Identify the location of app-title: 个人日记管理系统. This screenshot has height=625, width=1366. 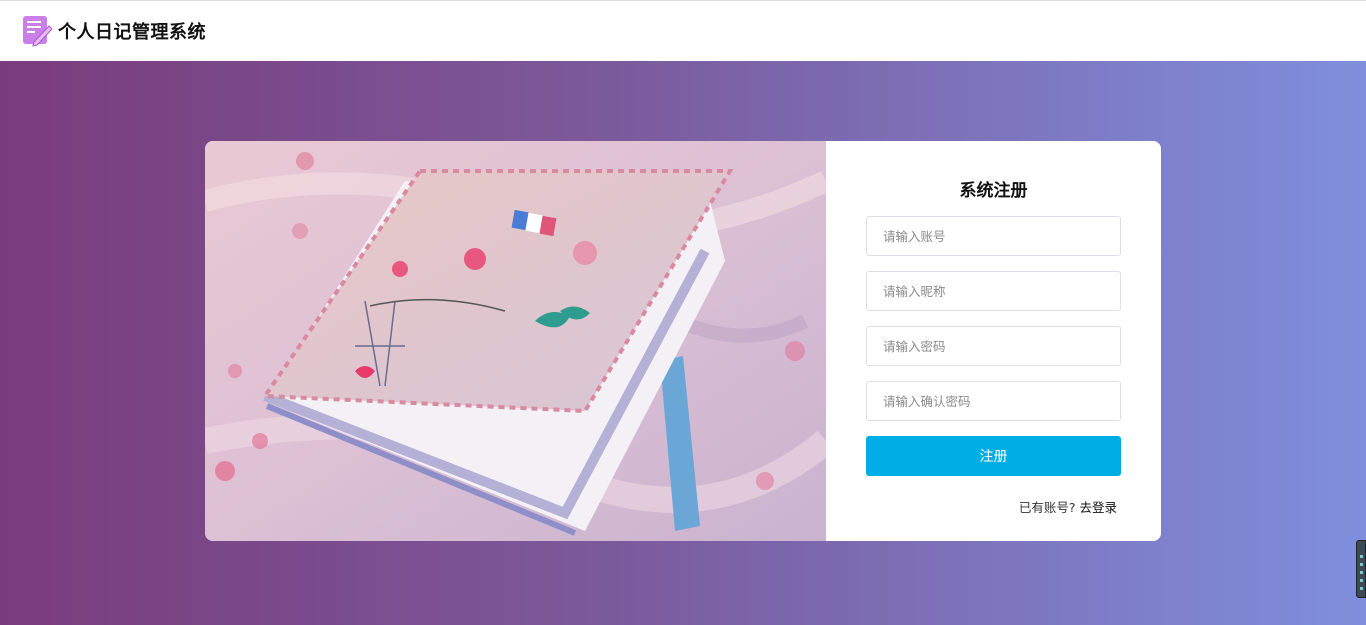
(132, 32).